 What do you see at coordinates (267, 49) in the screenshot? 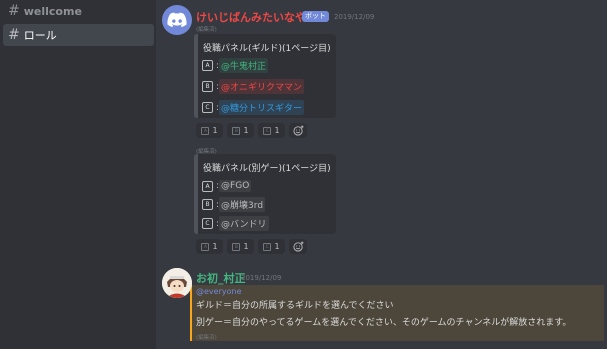
I see `embed-title: 役職パネル(ギルド)(1ページ目)` at bounding box center [267, 49].